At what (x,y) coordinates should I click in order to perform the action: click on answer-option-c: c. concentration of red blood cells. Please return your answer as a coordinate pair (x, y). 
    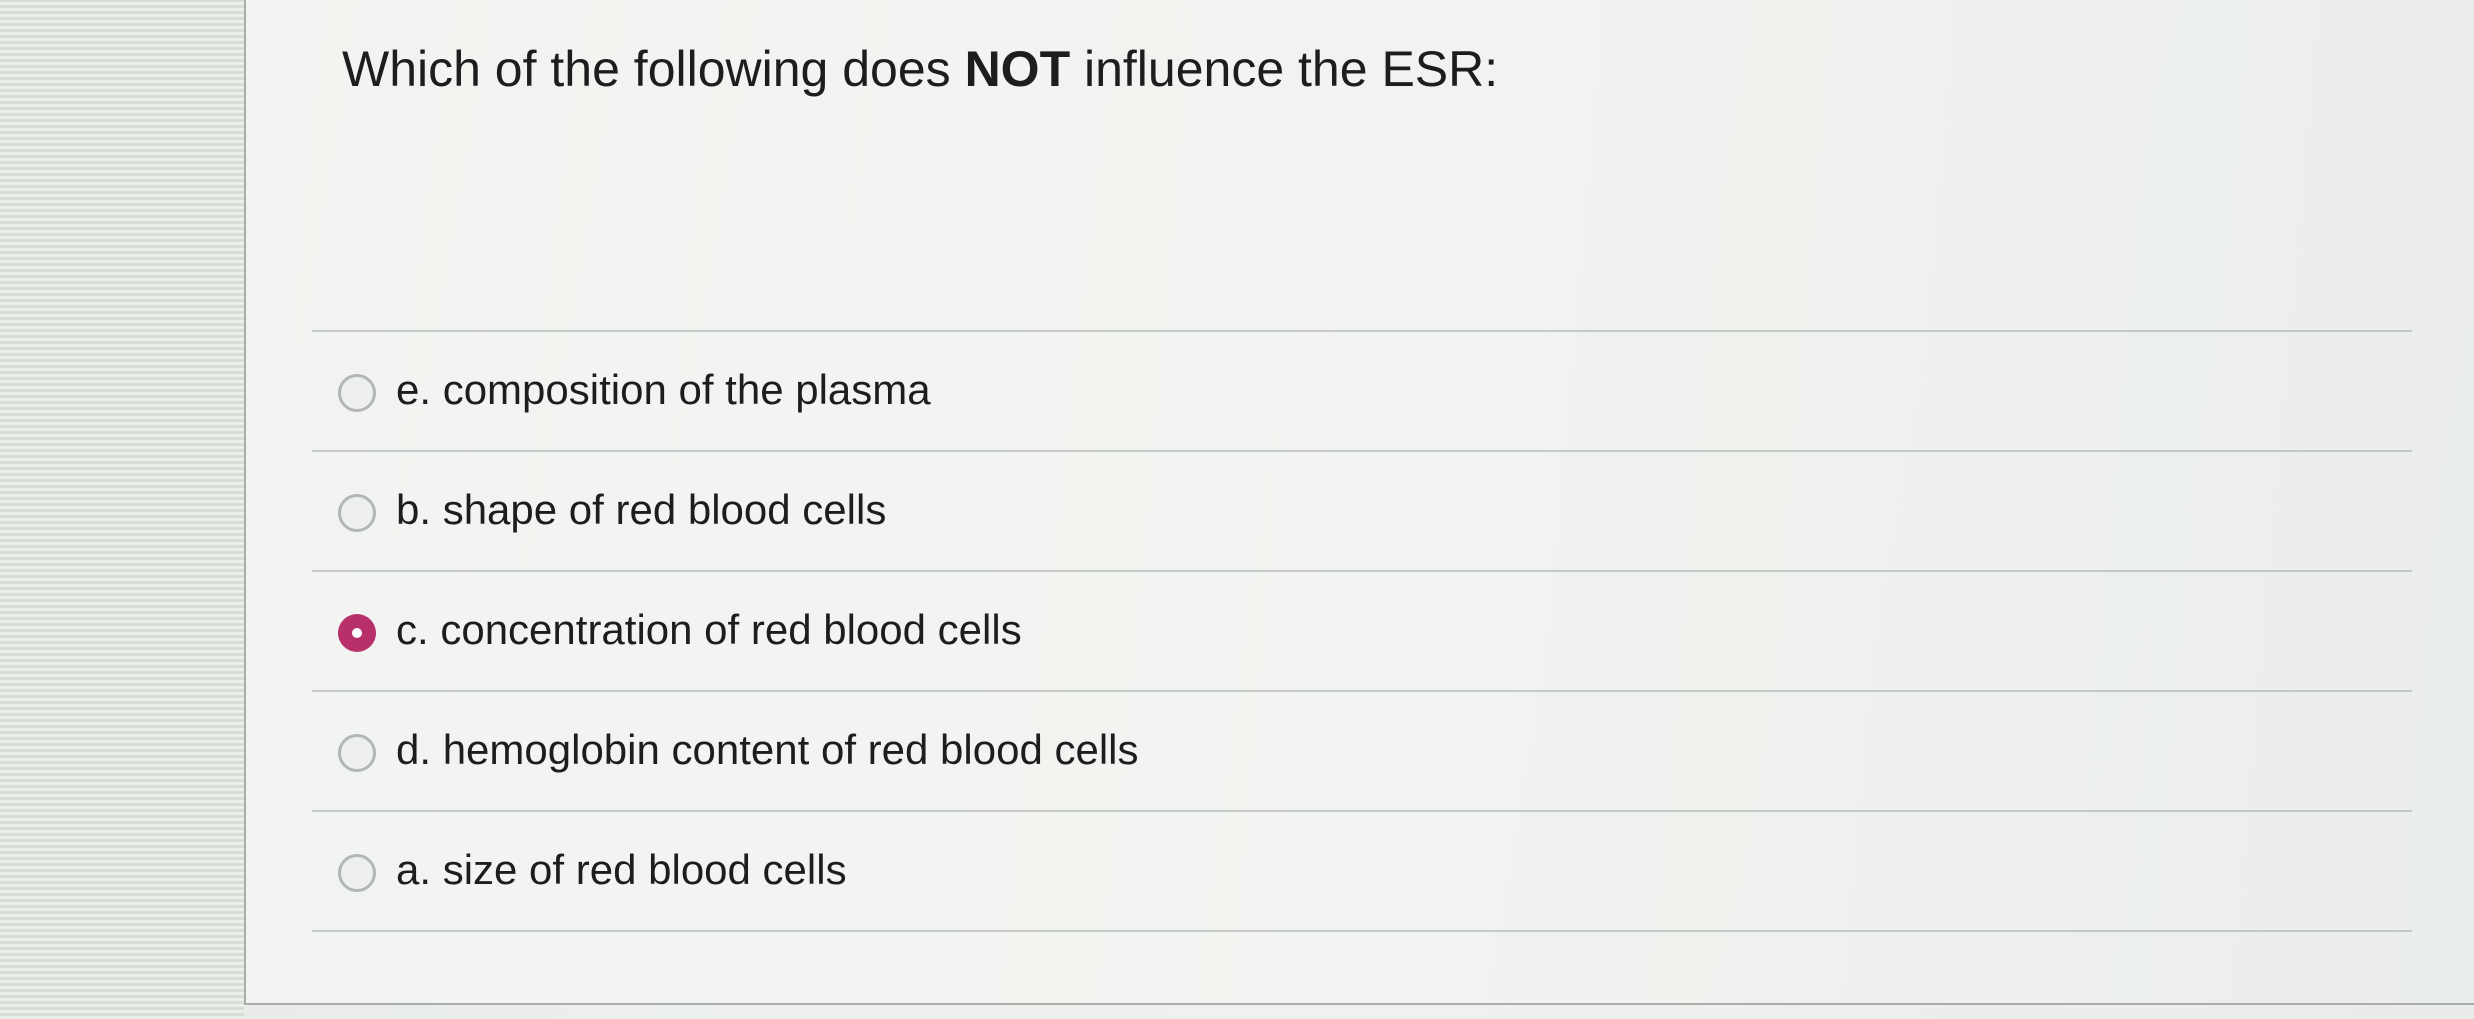
    Looking at the image, I should click on (1362, 632).